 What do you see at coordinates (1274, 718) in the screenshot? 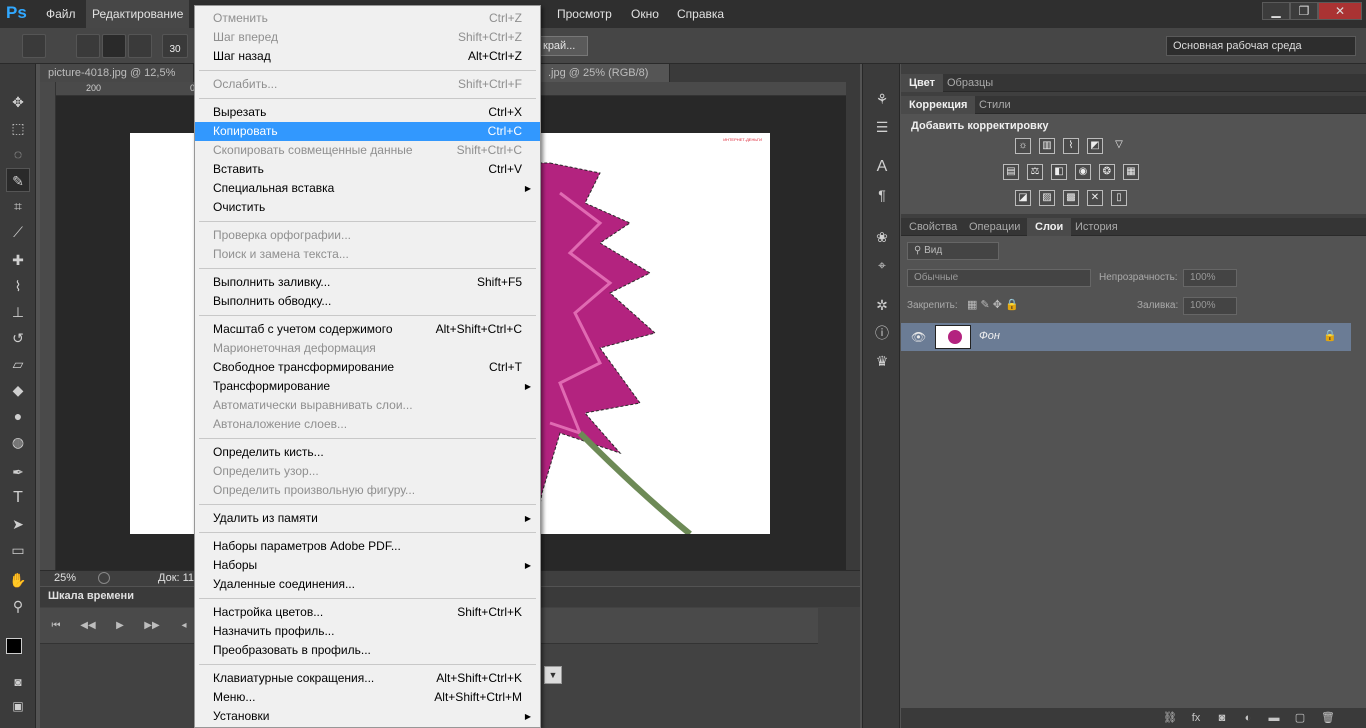
I see `new-group-icon: ▬` at bounding box center [1274, 718].